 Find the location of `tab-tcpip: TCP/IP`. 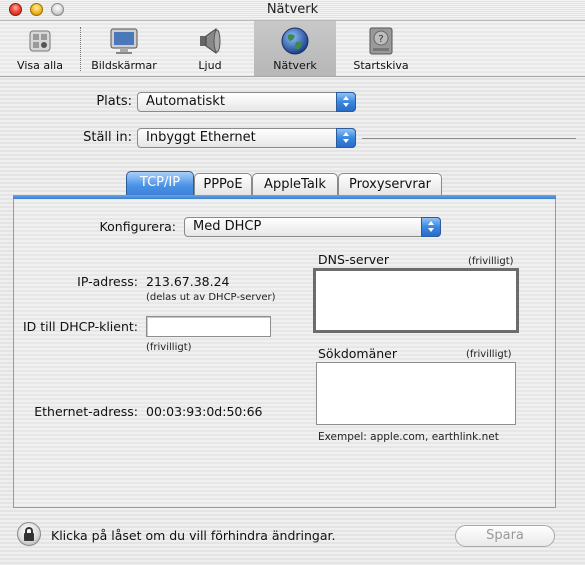

tab-tcpip: TCP/IP is located at coordinates (160, 184).